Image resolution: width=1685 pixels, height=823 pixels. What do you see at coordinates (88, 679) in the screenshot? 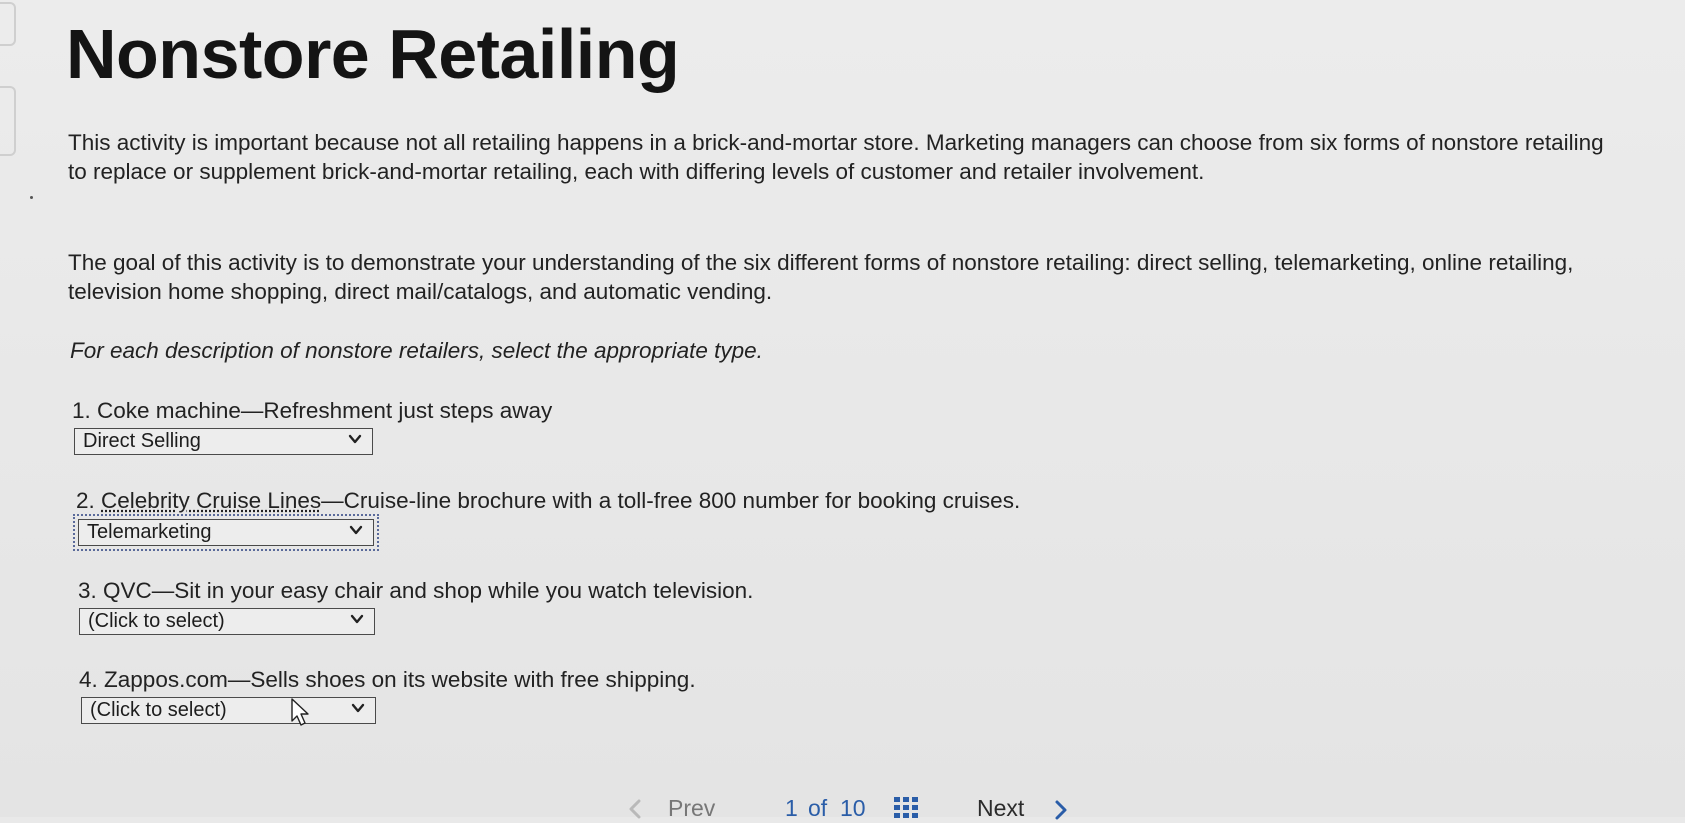
I see `question-number: 4.` at bounding box center [88, 679].